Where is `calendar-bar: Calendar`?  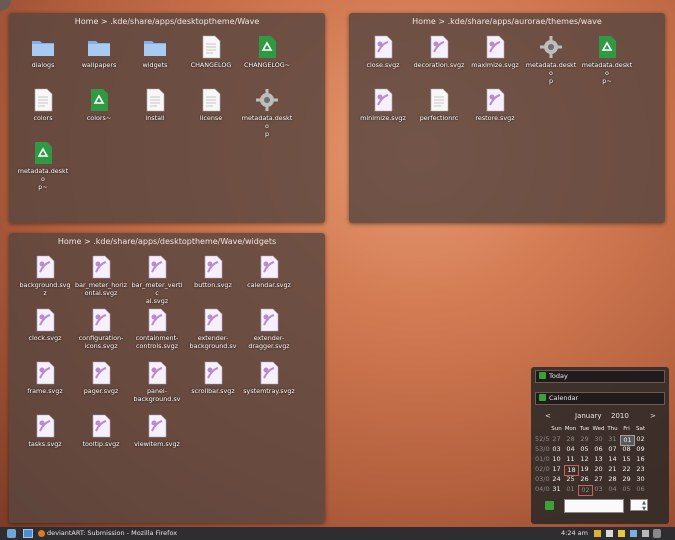 calendar-bar: Calendar is located at coordinates (600, 398).